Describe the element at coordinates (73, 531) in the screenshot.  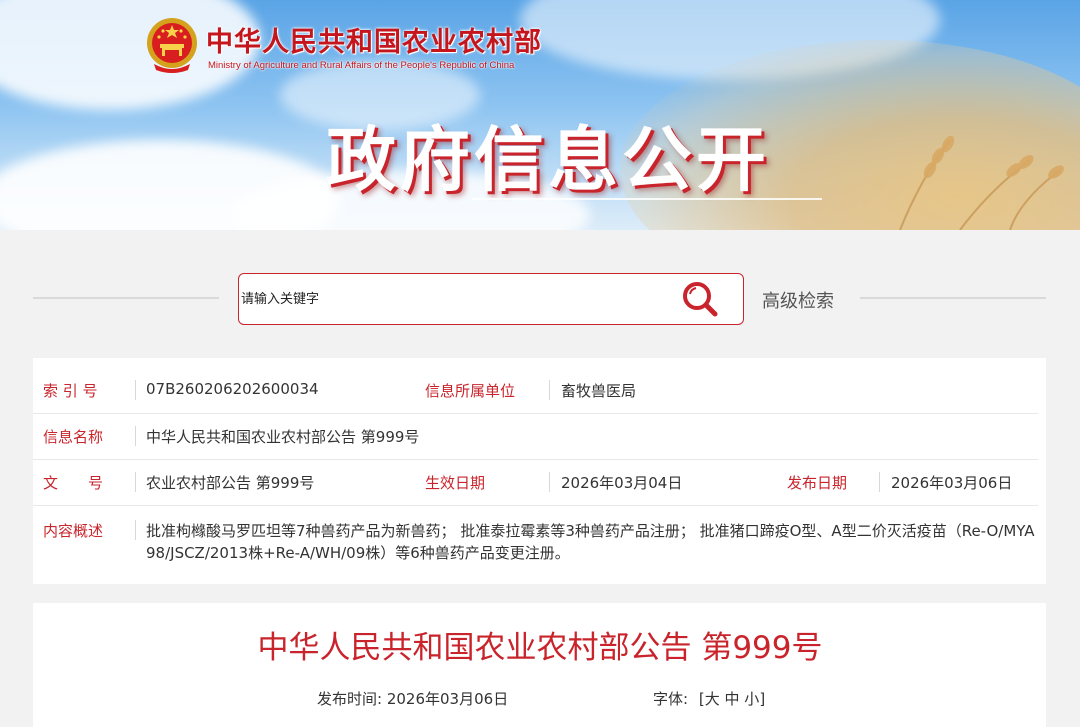
I see `summary-label: 内容概述` at that location.